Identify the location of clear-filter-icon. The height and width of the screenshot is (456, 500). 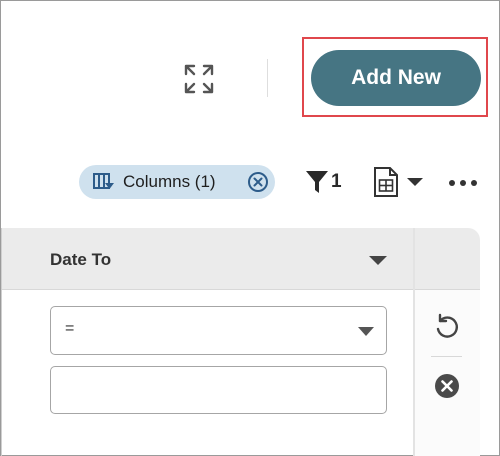
(447, 386).